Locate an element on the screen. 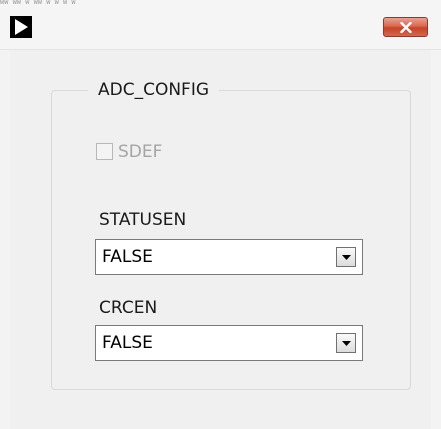 The height and width of the screenshot is (429, 441). title-bar: WW WW W WW W W W W is located at coordinates (220, 25).